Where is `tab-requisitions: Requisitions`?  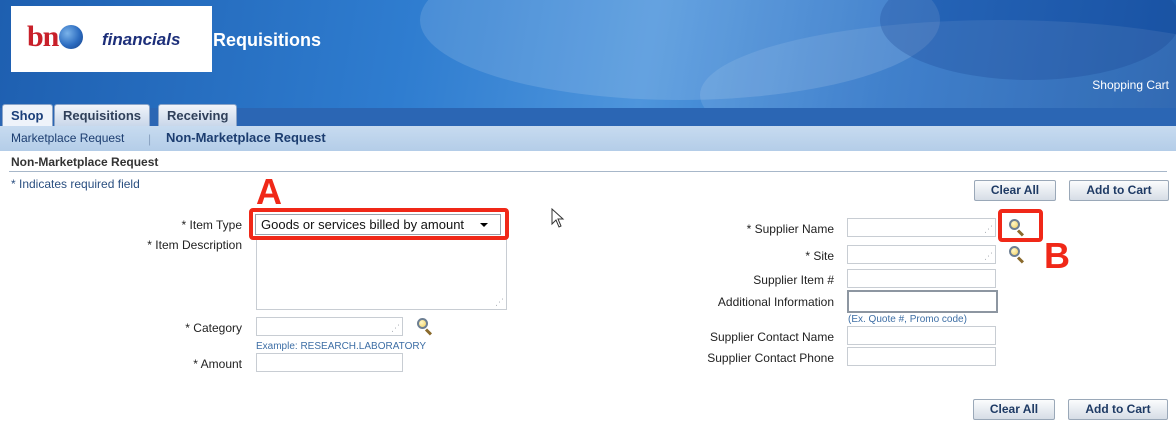
tab-requisitions: Requisitions is located at coordinates (102, 115).